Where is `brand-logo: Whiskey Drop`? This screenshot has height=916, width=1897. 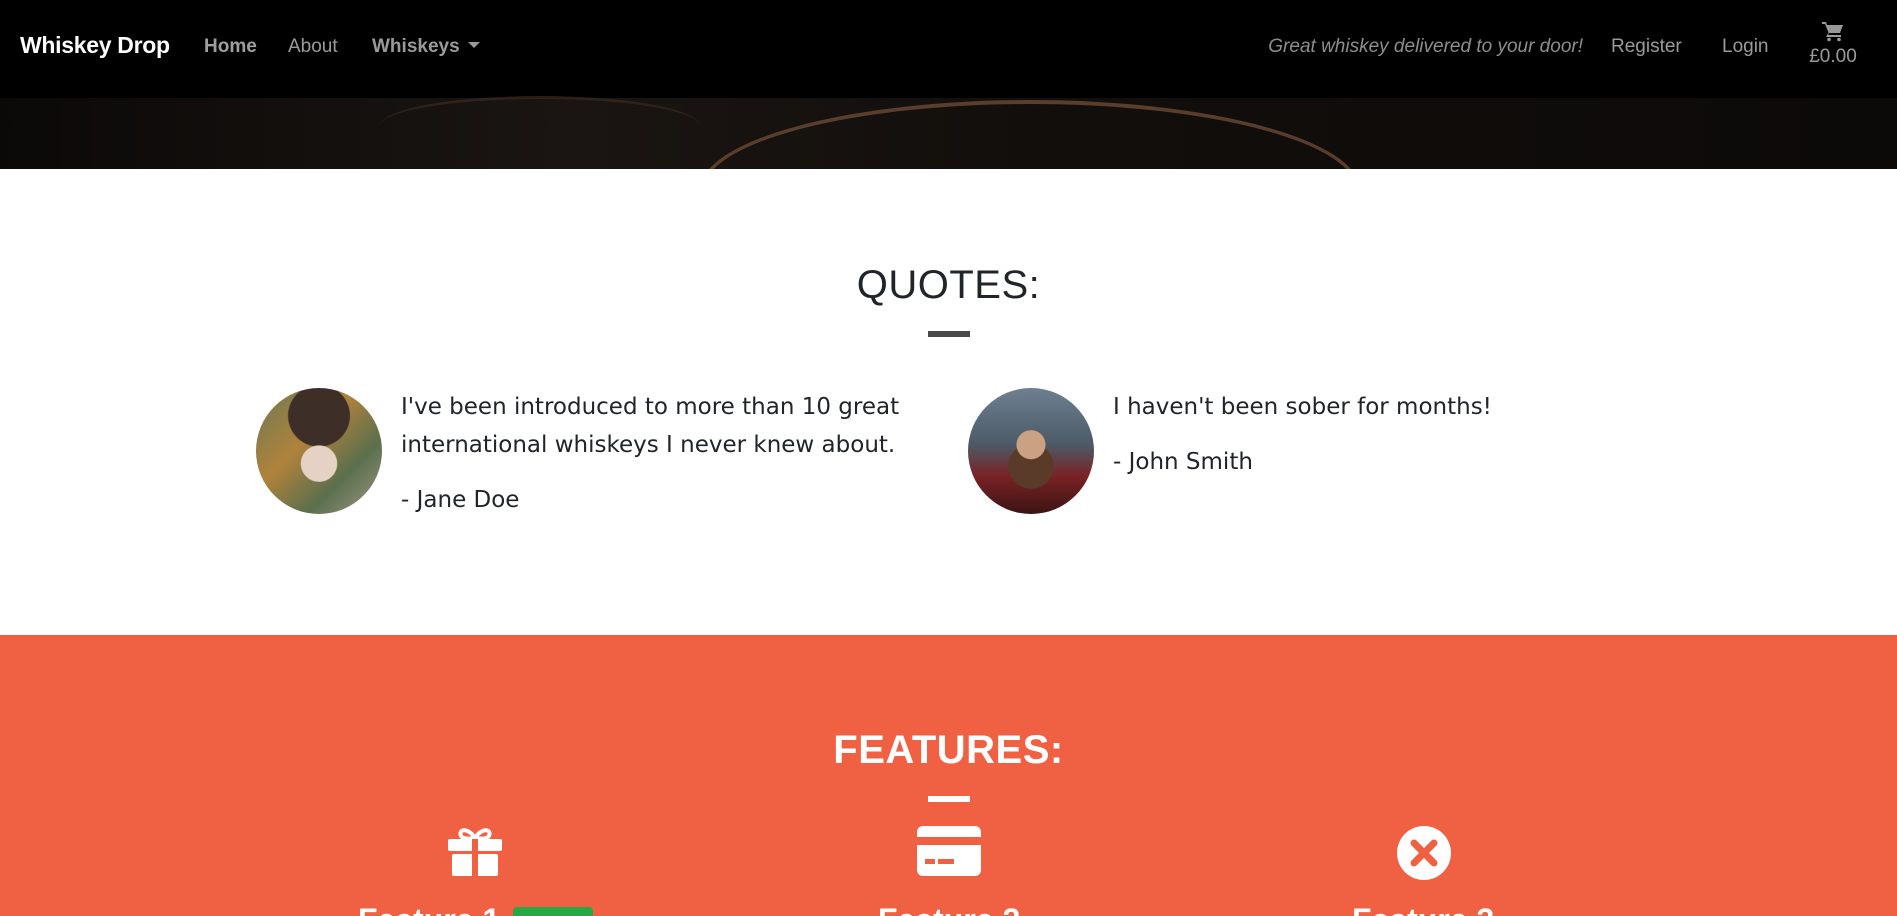
brand-logo: Whiskey Drop is located at coordinates (95, 45).